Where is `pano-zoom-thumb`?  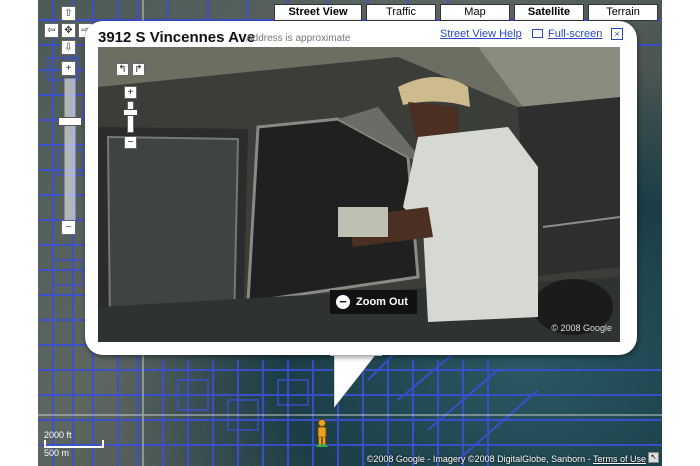
pano-zoom-thumb is located at coordinates (130, 112).